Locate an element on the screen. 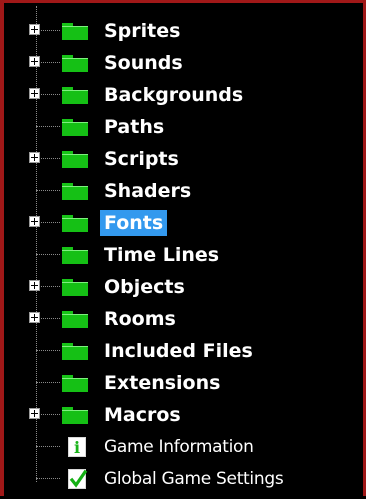 Image resolution: width=366 pixels, height=499 pixels. tree-item-label: Sounds is located at coordinates (143, 63).